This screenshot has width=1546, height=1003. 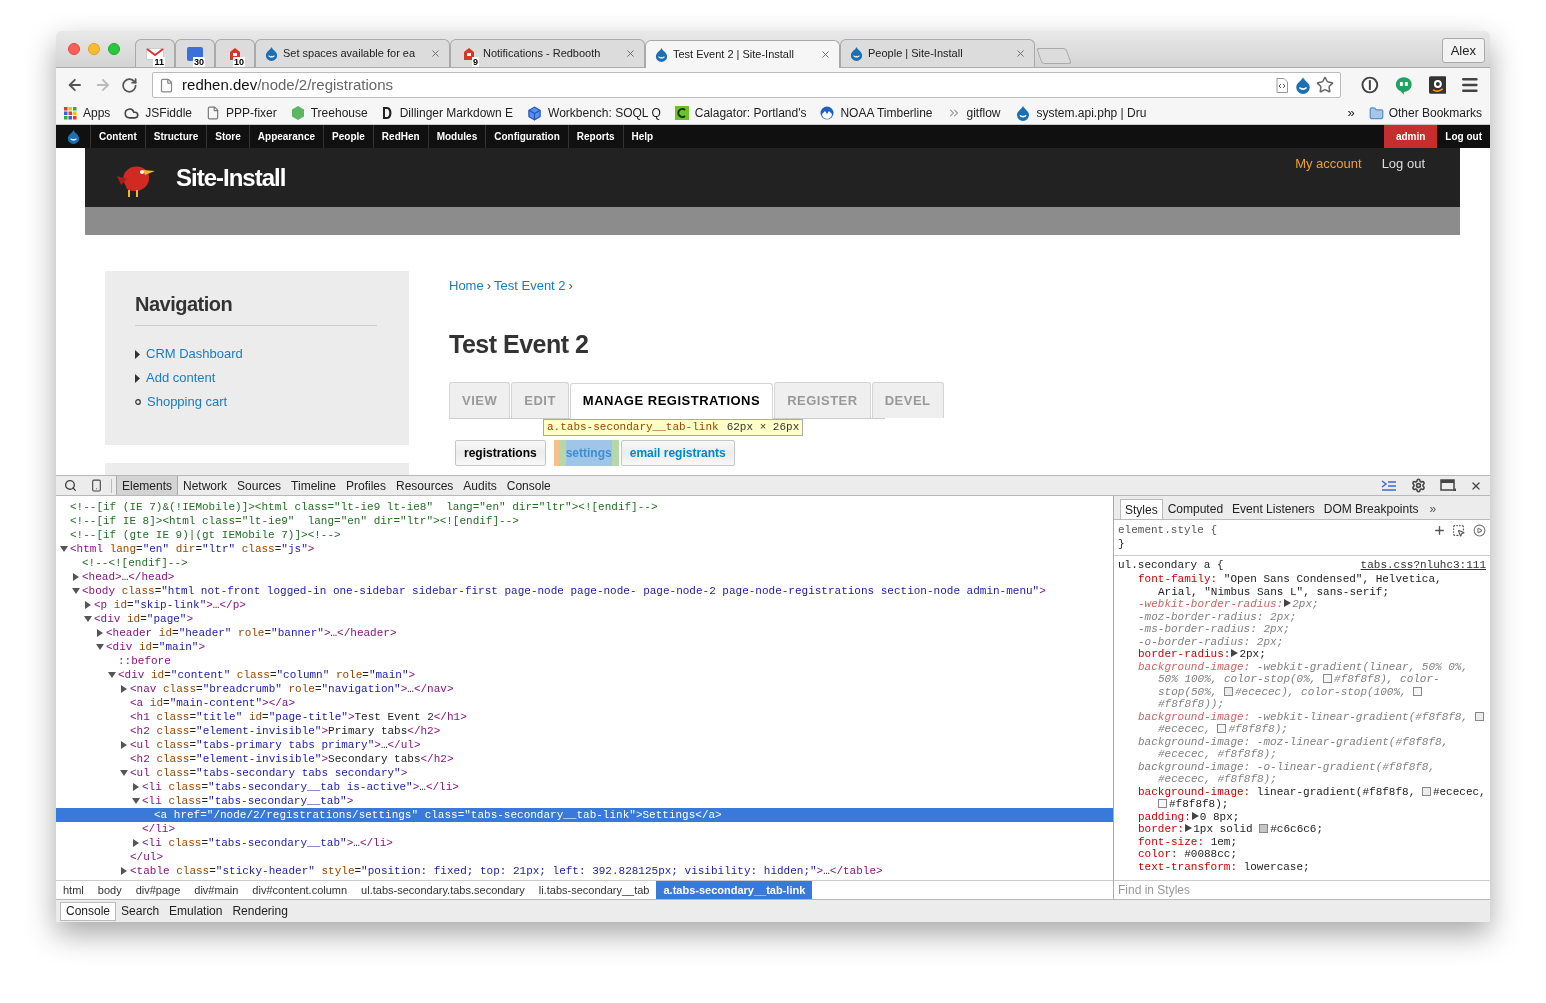 I want to click on breadcrumb-link: Test Event 2, so click(x=530, y=286).